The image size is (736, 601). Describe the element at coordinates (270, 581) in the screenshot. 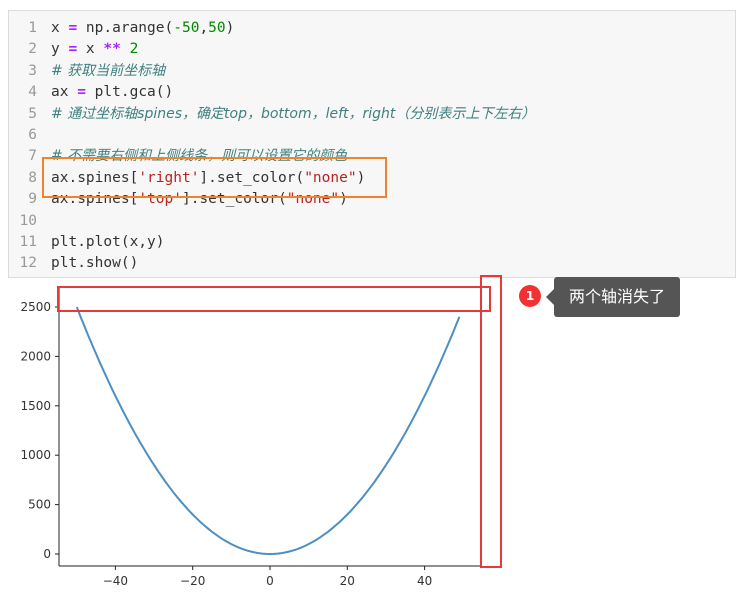

I see `x-tick-label: 0` at that location.